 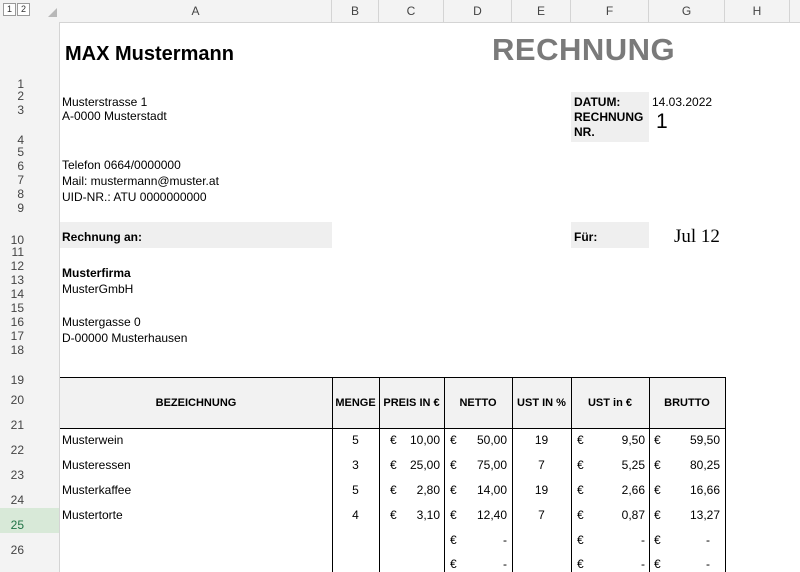 I want to click on row-header: 14, so click(x=29, y=294).